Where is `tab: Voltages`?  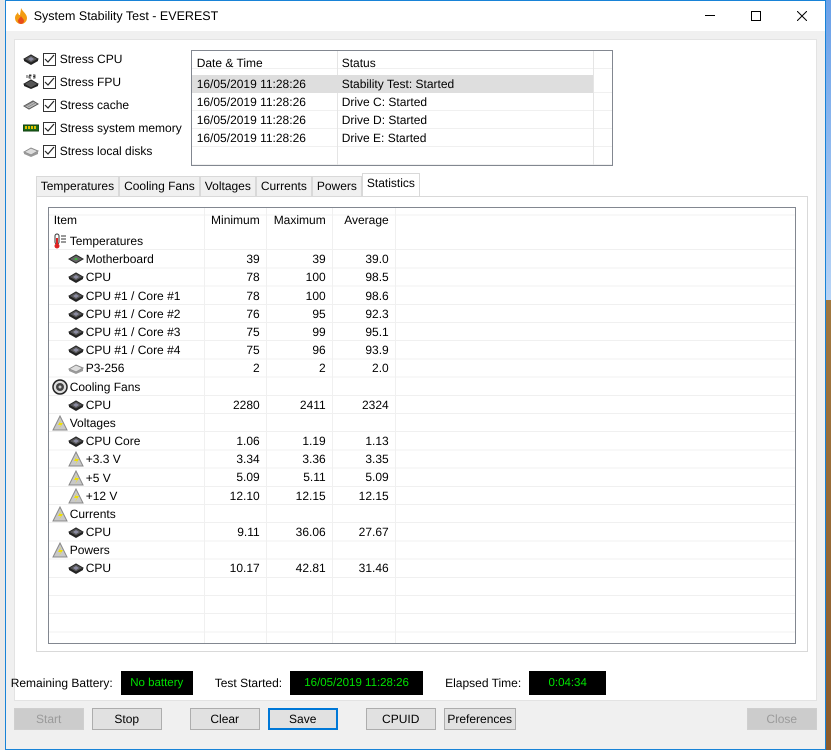
tab: Voltages is located at coordinates (228, 186).